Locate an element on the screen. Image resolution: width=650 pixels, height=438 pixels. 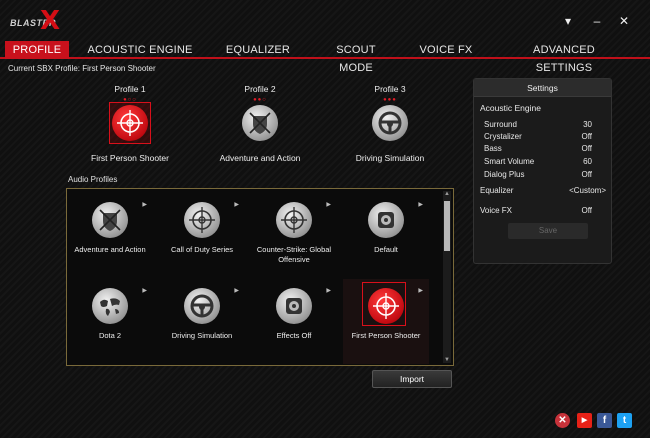
logo-x-mark: X is located at coordinates (50, 21).